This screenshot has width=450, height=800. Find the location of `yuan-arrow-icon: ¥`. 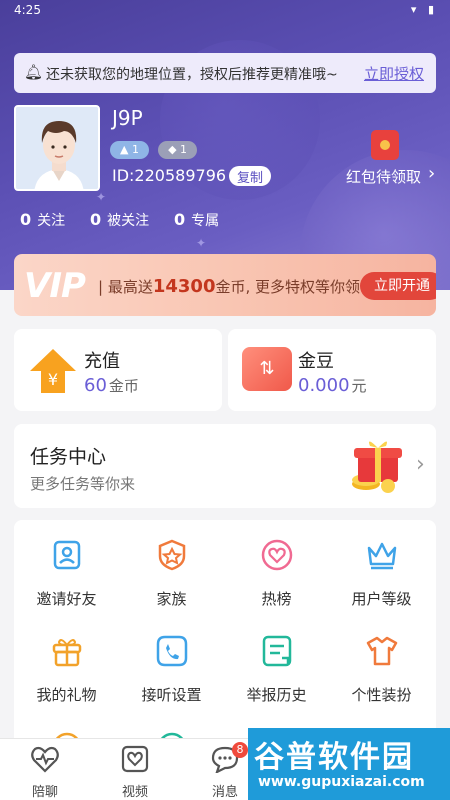

yuan-arrow-icon: ¥ is located at coordinates (53, 371).